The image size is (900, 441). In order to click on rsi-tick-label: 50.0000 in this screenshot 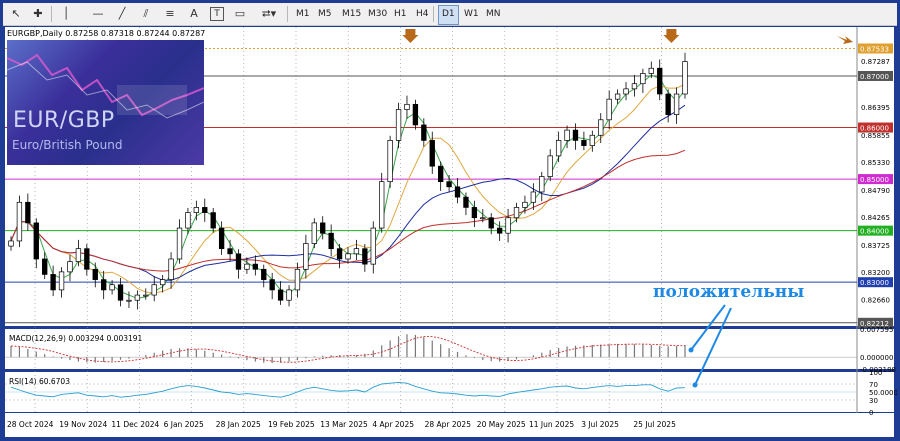, I will do `click(883, 393)`.